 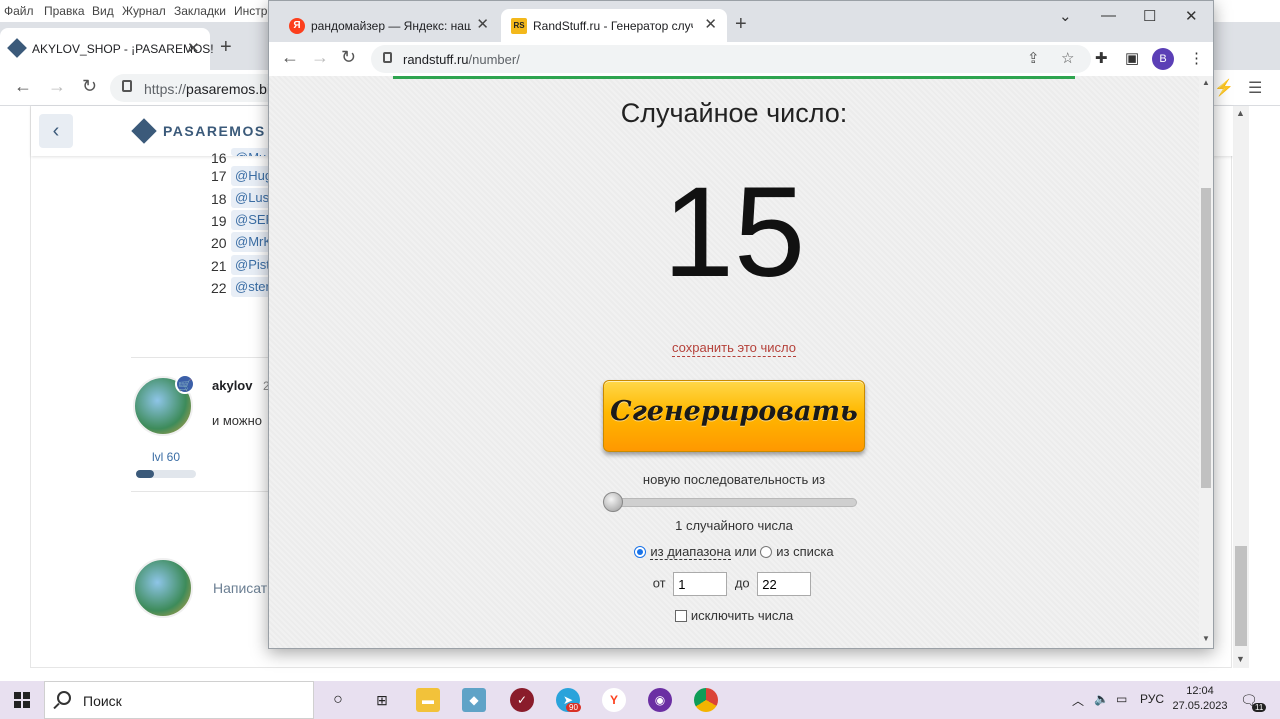 What do you see at coordinates (734, 479) in the screenshot?
I see `sequence-label: новую последовательность из` at bounding box center [734, 479].